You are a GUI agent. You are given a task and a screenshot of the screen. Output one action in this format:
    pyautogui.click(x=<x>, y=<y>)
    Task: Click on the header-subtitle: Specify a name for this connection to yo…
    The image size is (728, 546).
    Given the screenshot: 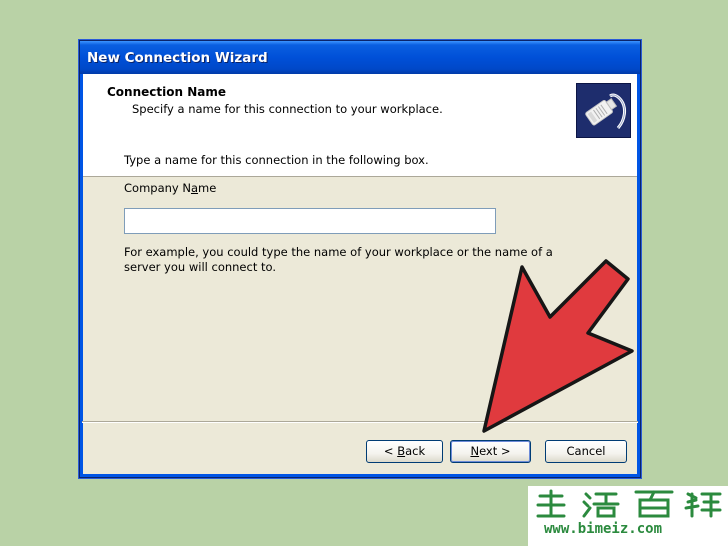 What is the action you would take?
    pyautogui.click(x=287, y=109)
    